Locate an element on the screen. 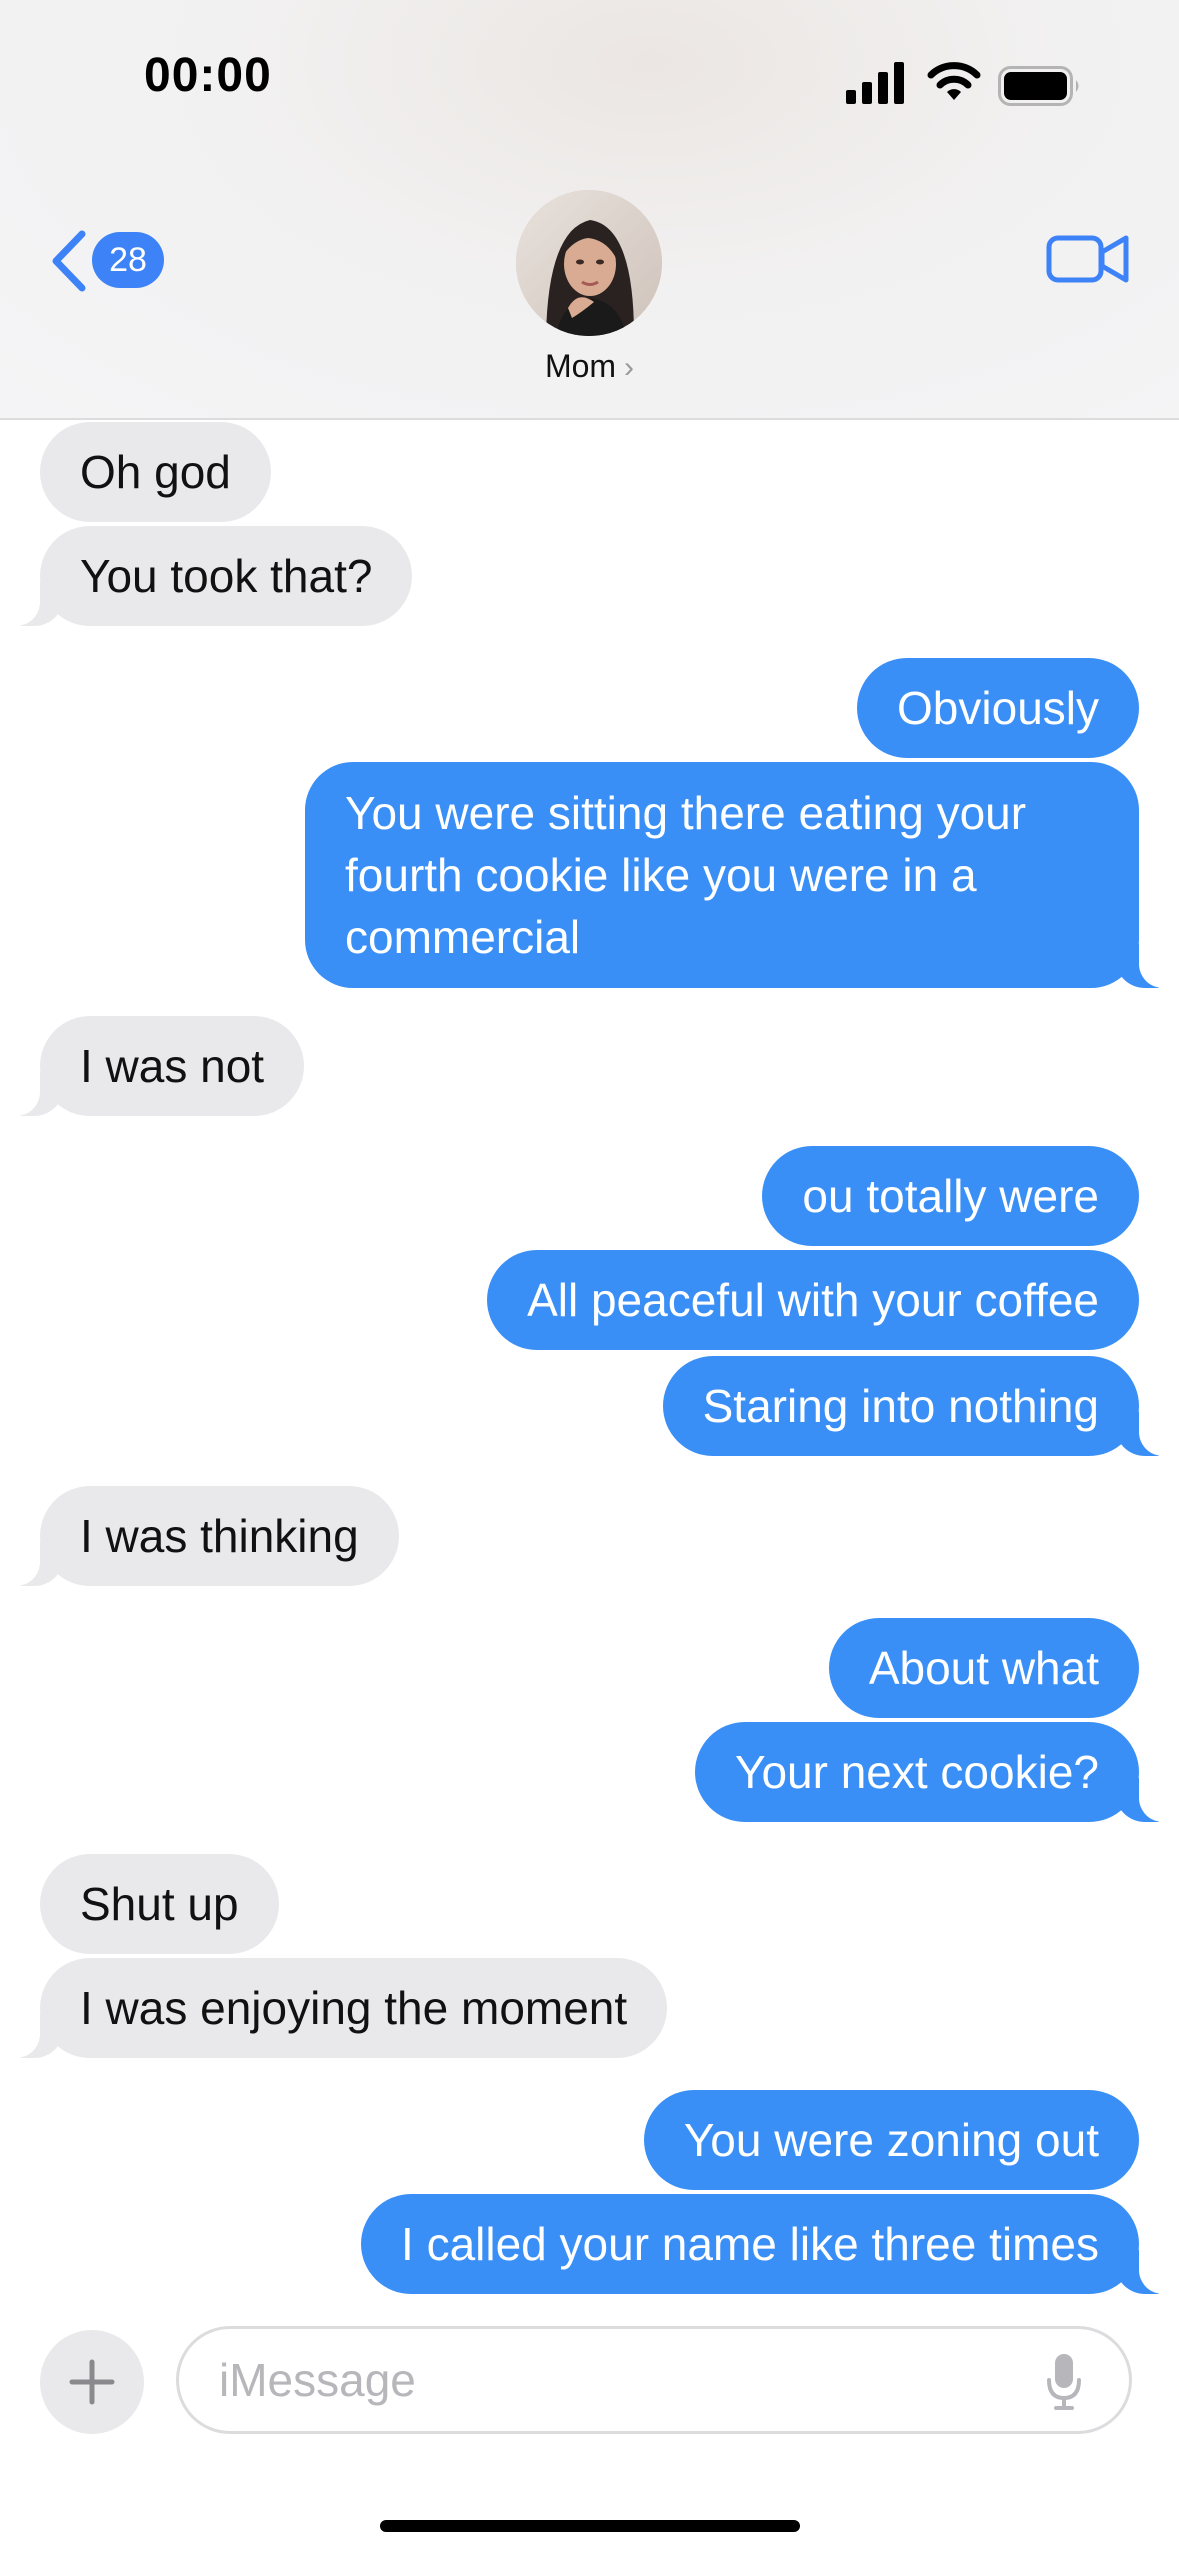 The height and width of the screenshot is (2556, 1179). message-sent: Your next cookie? is located at coordinates (935, 1772).